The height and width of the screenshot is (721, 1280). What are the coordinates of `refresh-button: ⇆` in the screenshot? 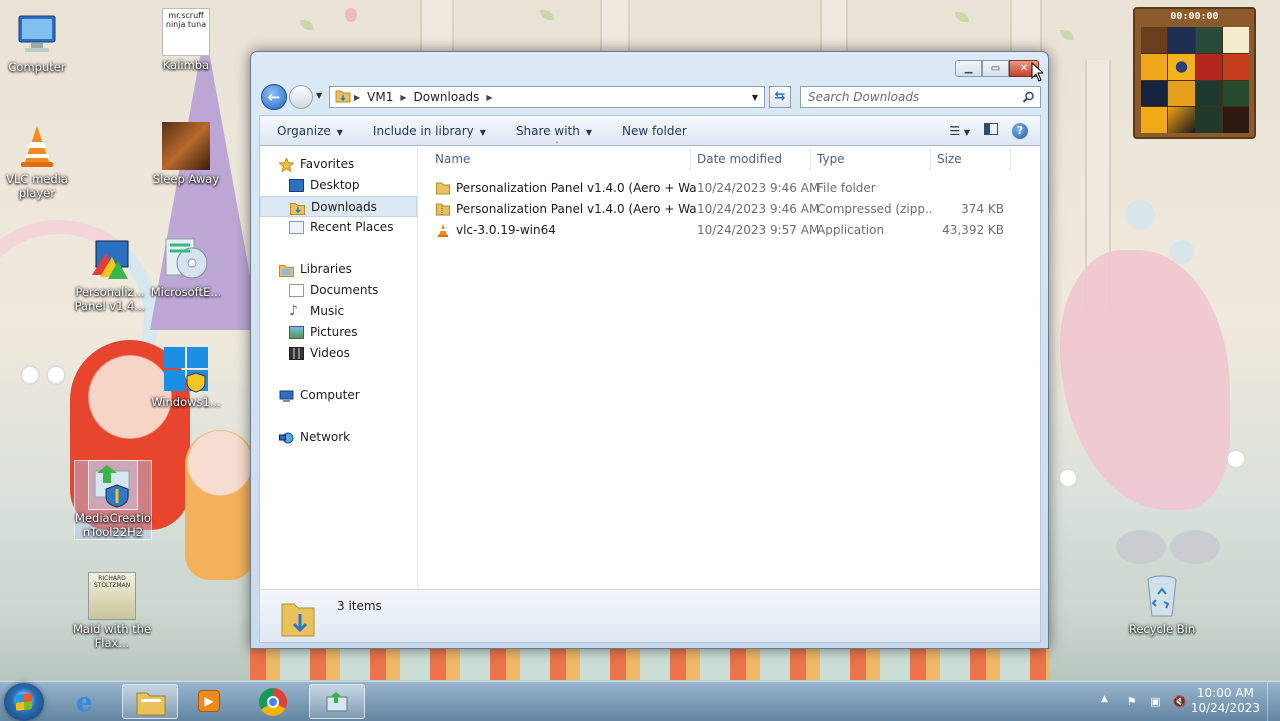 It's located at (780, 97).